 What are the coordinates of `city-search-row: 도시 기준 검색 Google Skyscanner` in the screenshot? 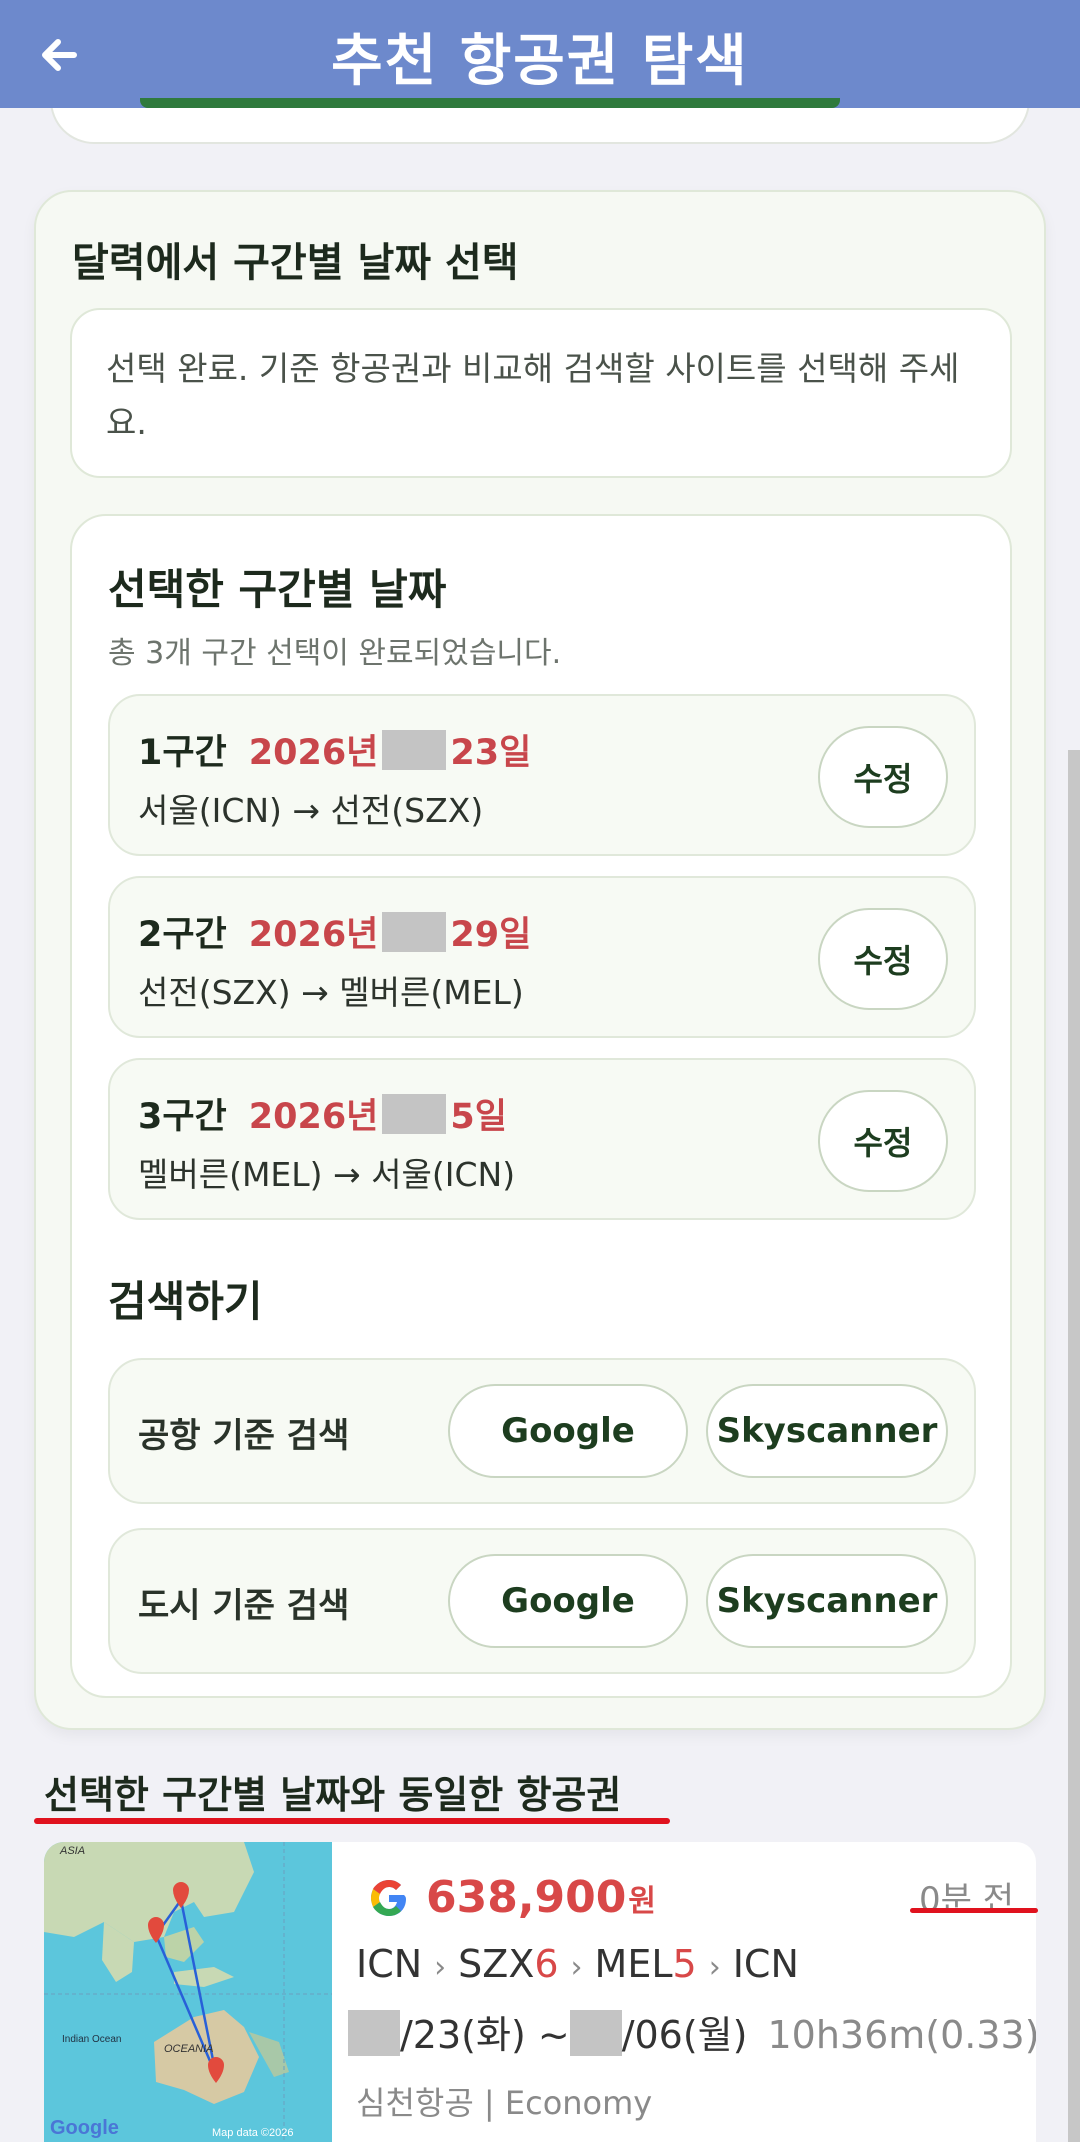 It's located at (542, 1601).